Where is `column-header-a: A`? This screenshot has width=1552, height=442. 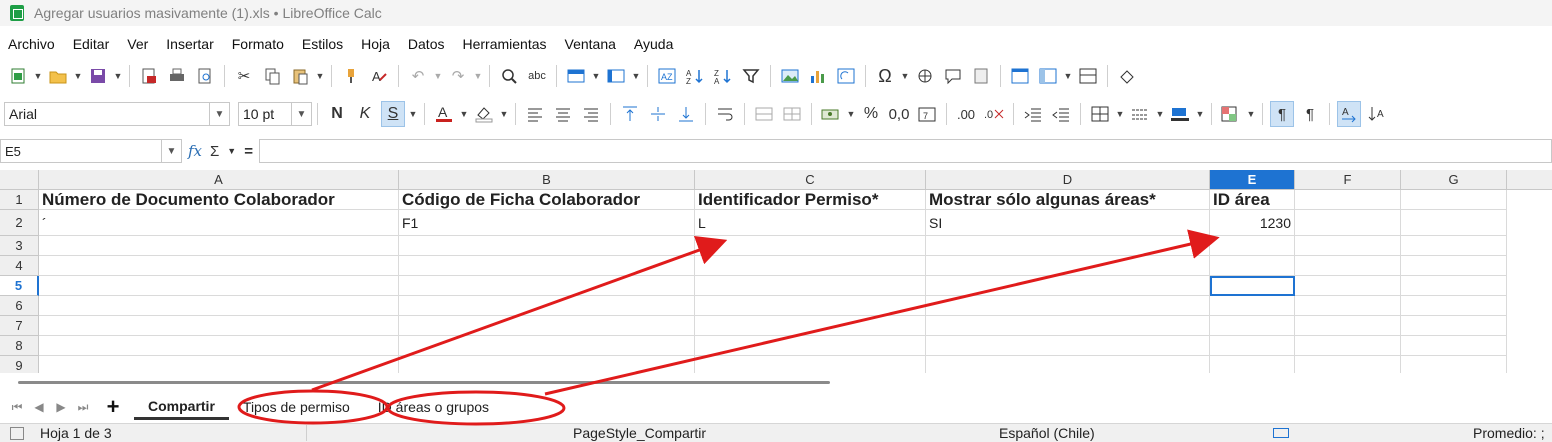 column-header-a: A is located at coordinates (219, 180).